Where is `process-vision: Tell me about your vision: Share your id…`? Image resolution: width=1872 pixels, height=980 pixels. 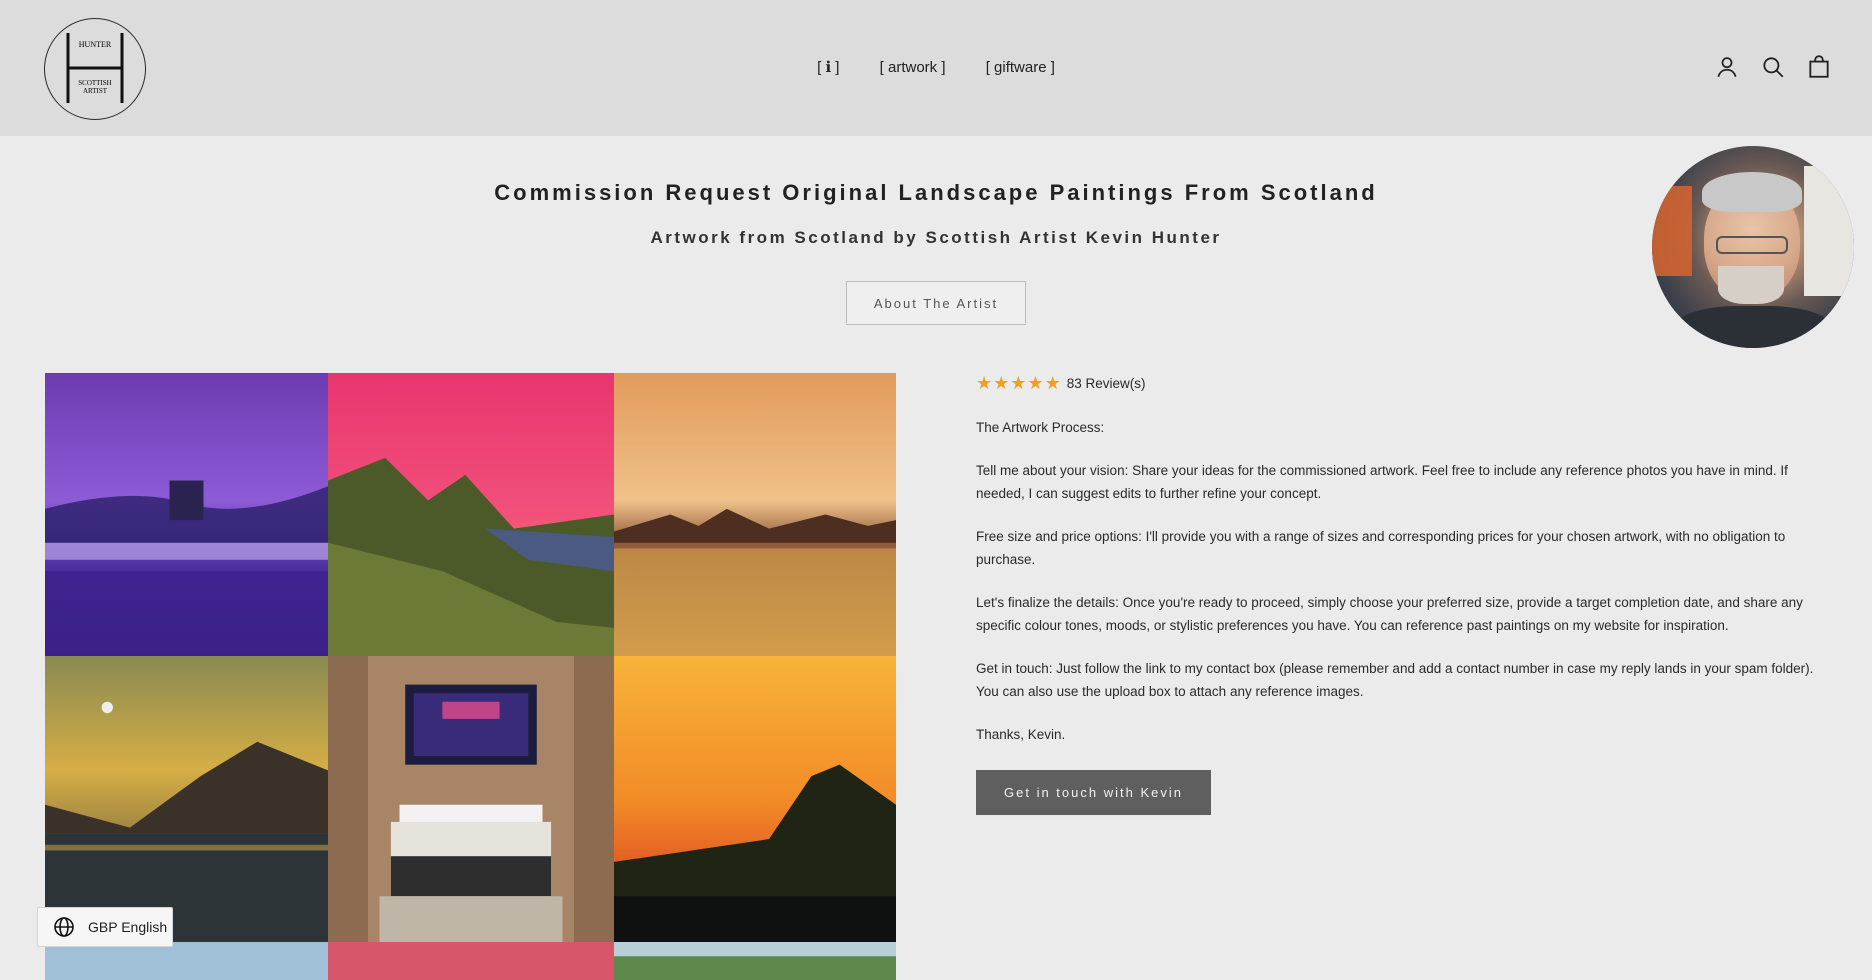 process-vision: Tell me about your vision: Share your id… is located at coordinates (1382, 482).